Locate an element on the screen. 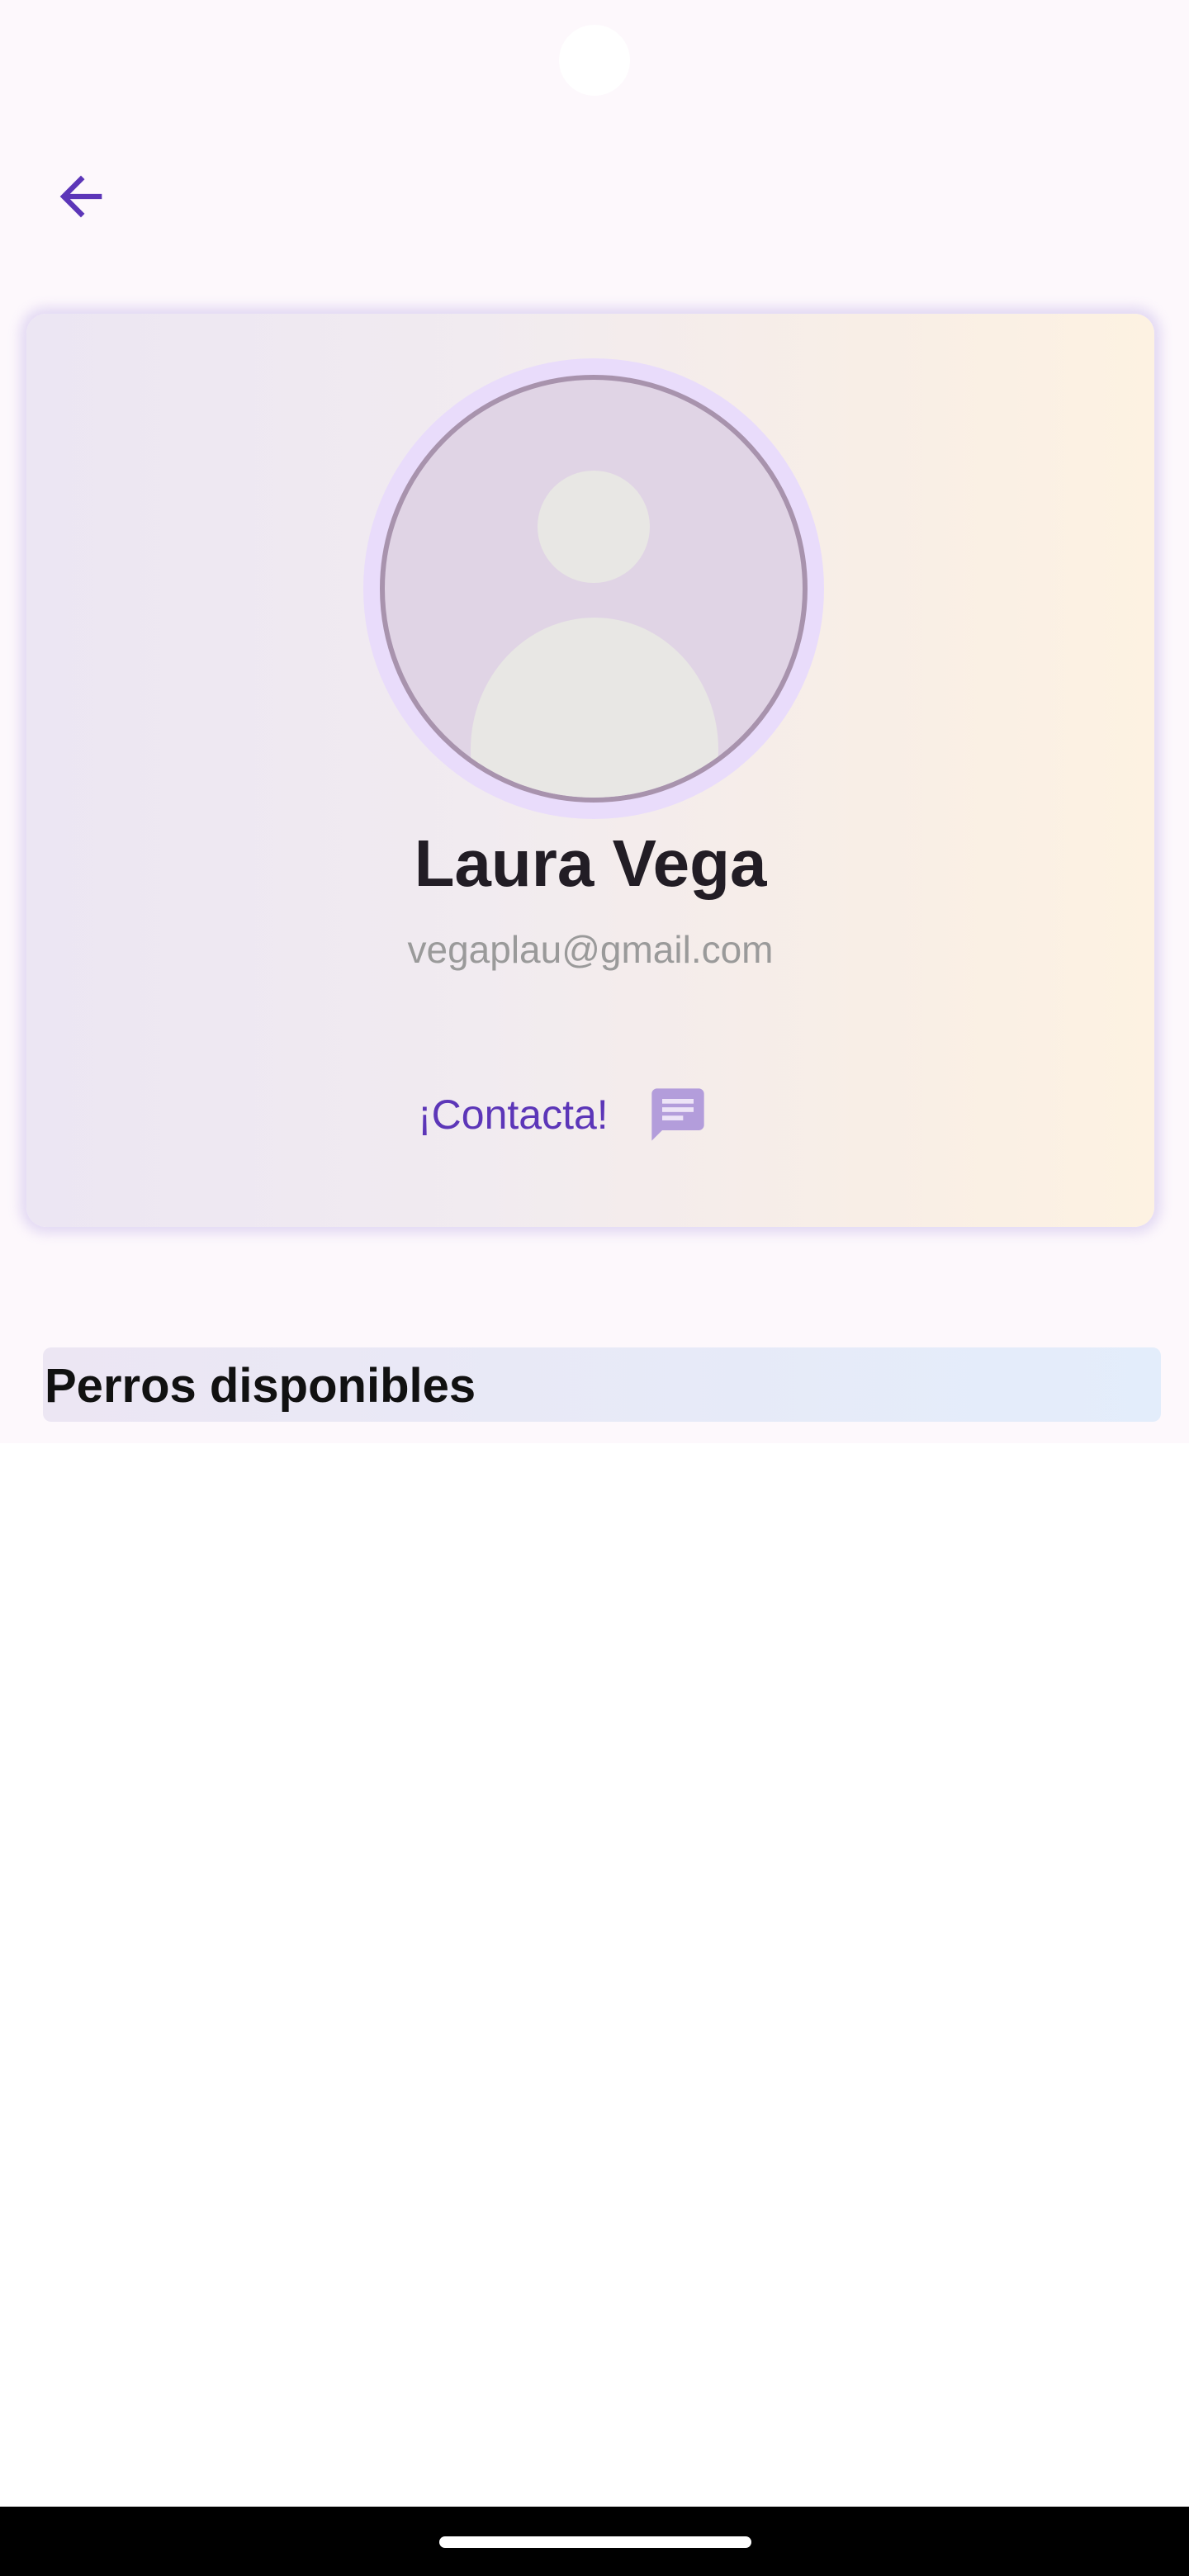 The image size is (1189, 2576). profile-email: vegaplau@gmail.com is located at coordinates (590, 949).